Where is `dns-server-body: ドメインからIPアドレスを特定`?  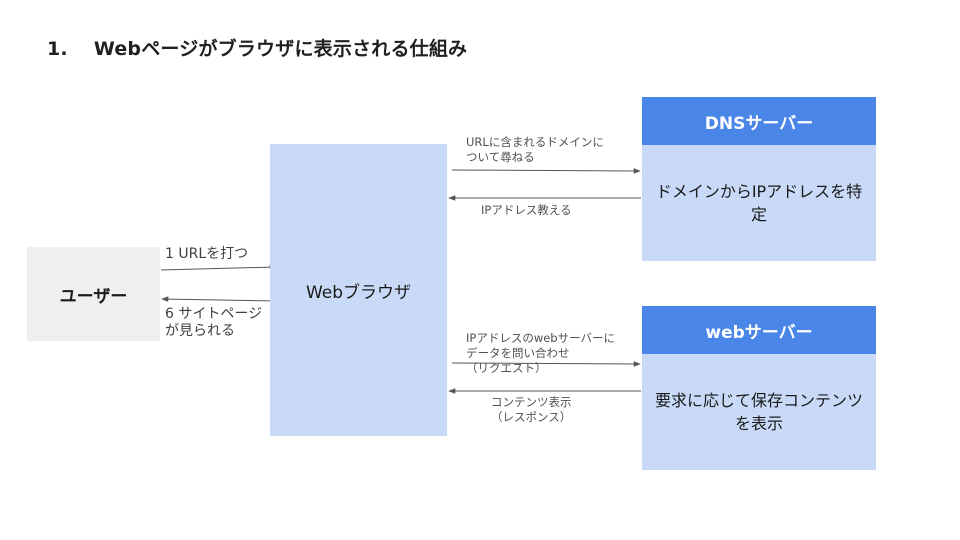 dns-server-body: ドメインからIPアドレスを特定 is located at coordinates (759, 203).